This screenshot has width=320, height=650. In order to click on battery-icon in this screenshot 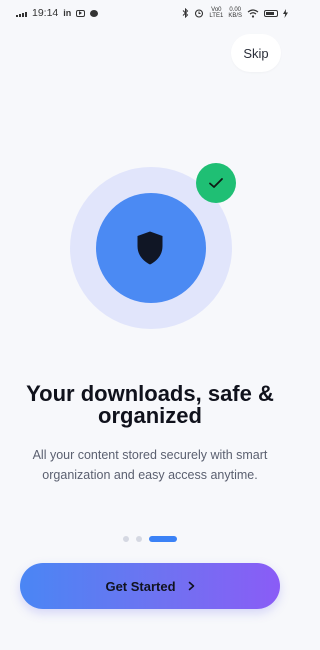, I will do `click(271, 13)`.